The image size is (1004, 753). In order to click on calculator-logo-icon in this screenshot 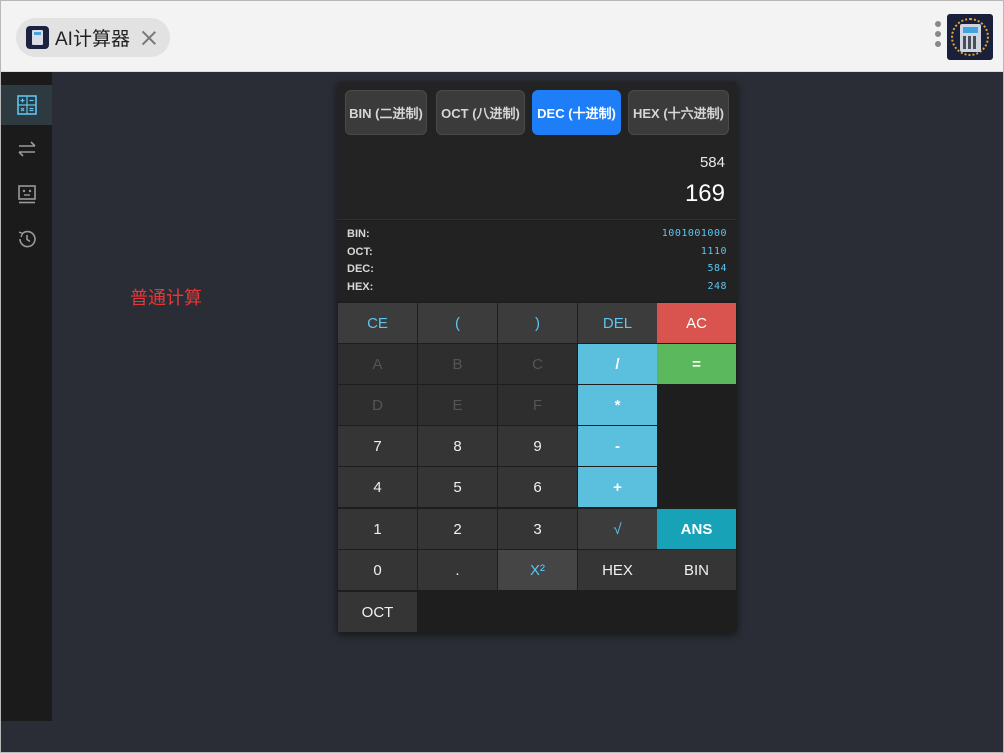, I will do `click(970, 37)`.